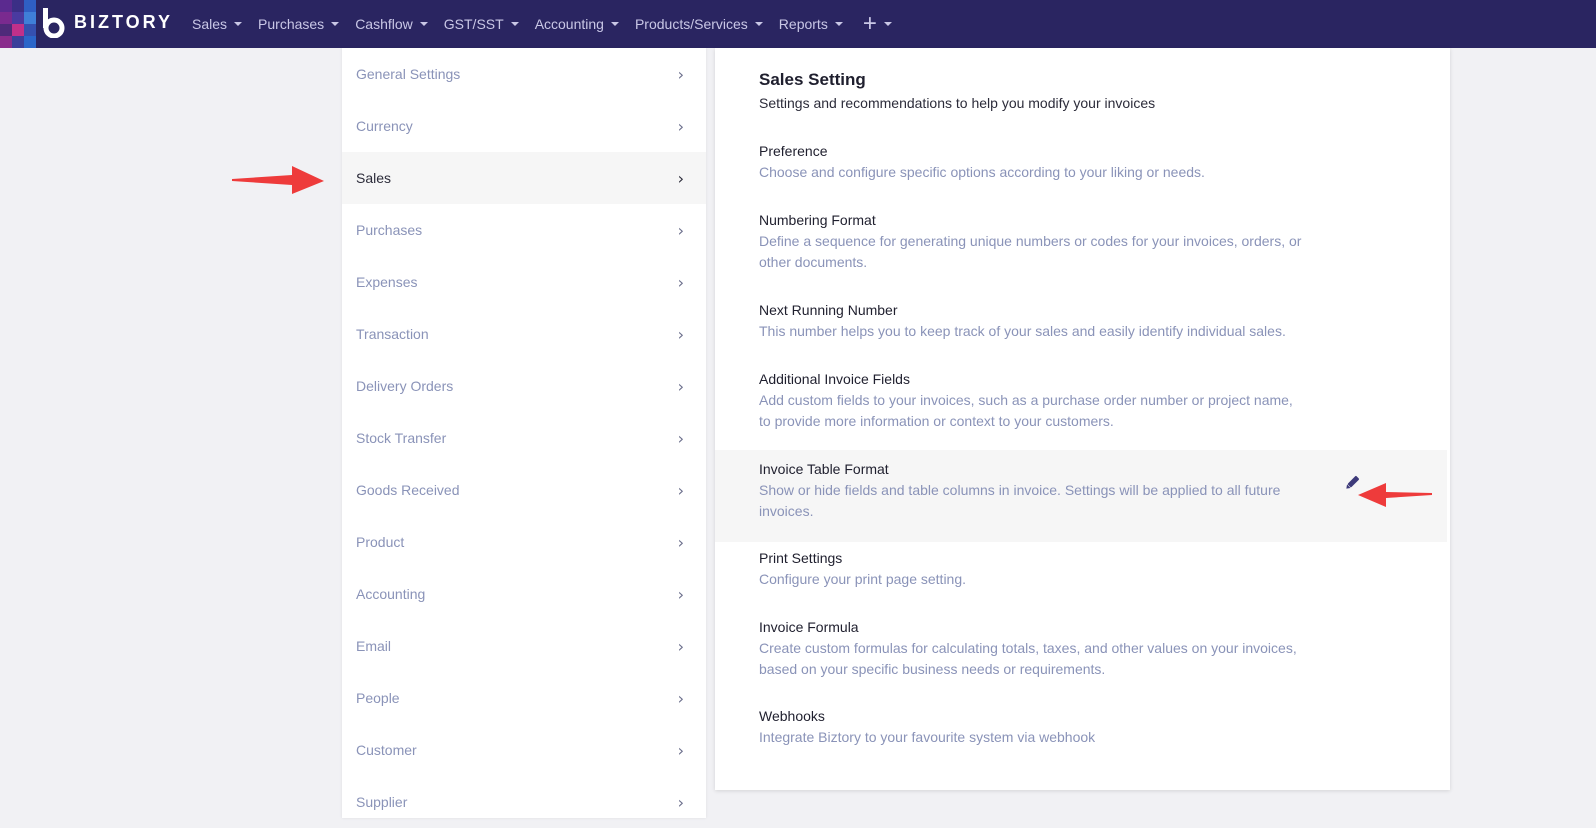 The height and width of the screenshot is (828, 1596). What do you see at coordinates (386, 750) in the screenshot?
I see `menu-item-label: Customer` at bounding box center [386, 750].